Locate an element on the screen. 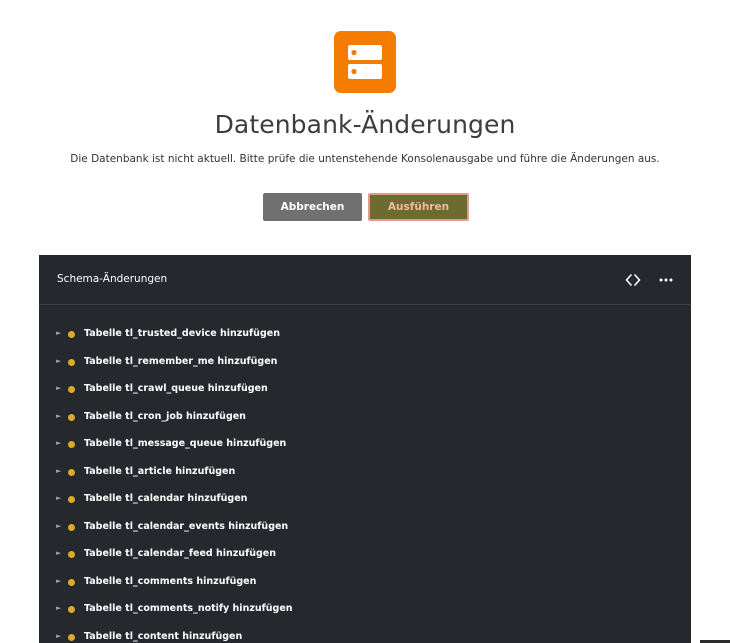 This screenshot has height=643, width=730. list-item-label: Tabelle tl_remember_me hinzufügen is located at coordinates (181, 361).